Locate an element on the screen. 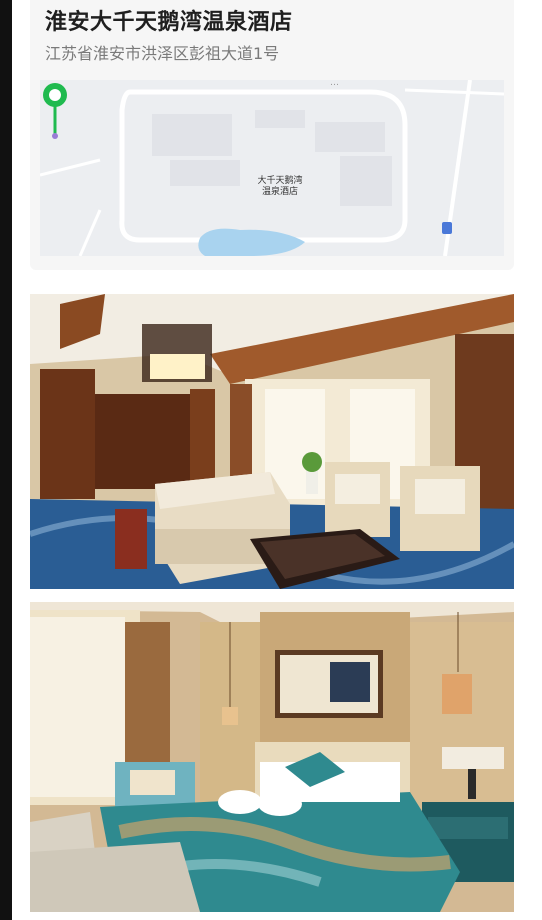  location-pin-icon is located at coordinates (55, 111).